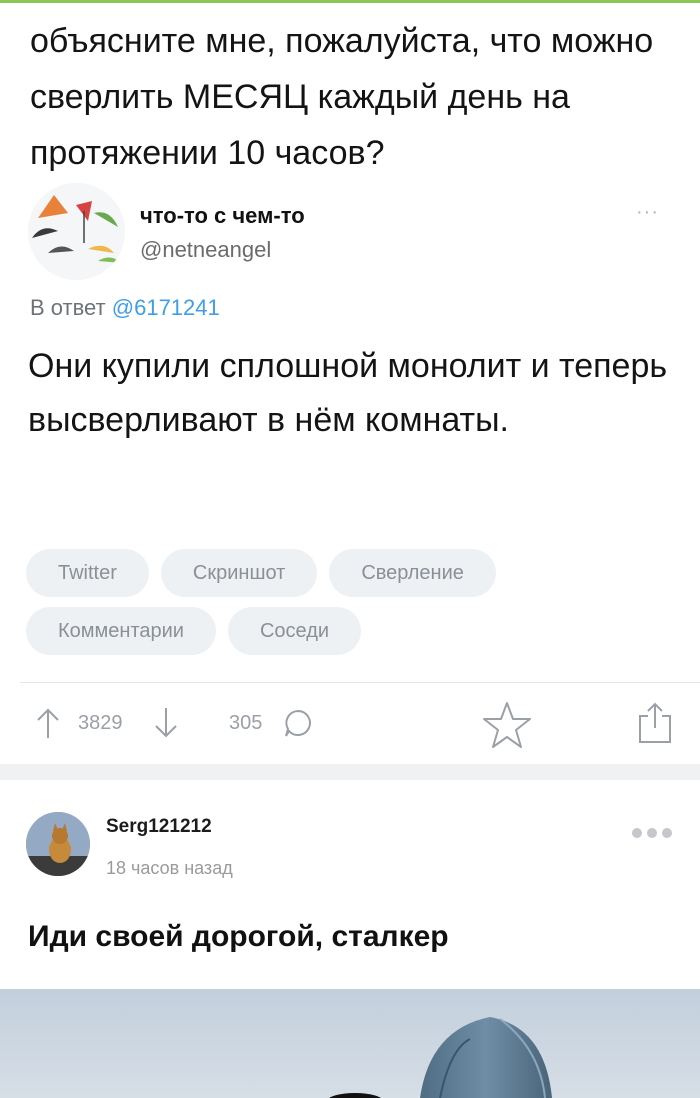 The height and width of the screenshot is (1098, 700). What do you see at coordinates (206, 249) in the screenshot?
I see `tweet-author-handle: @netneangel` at bounding box center [206, 249].